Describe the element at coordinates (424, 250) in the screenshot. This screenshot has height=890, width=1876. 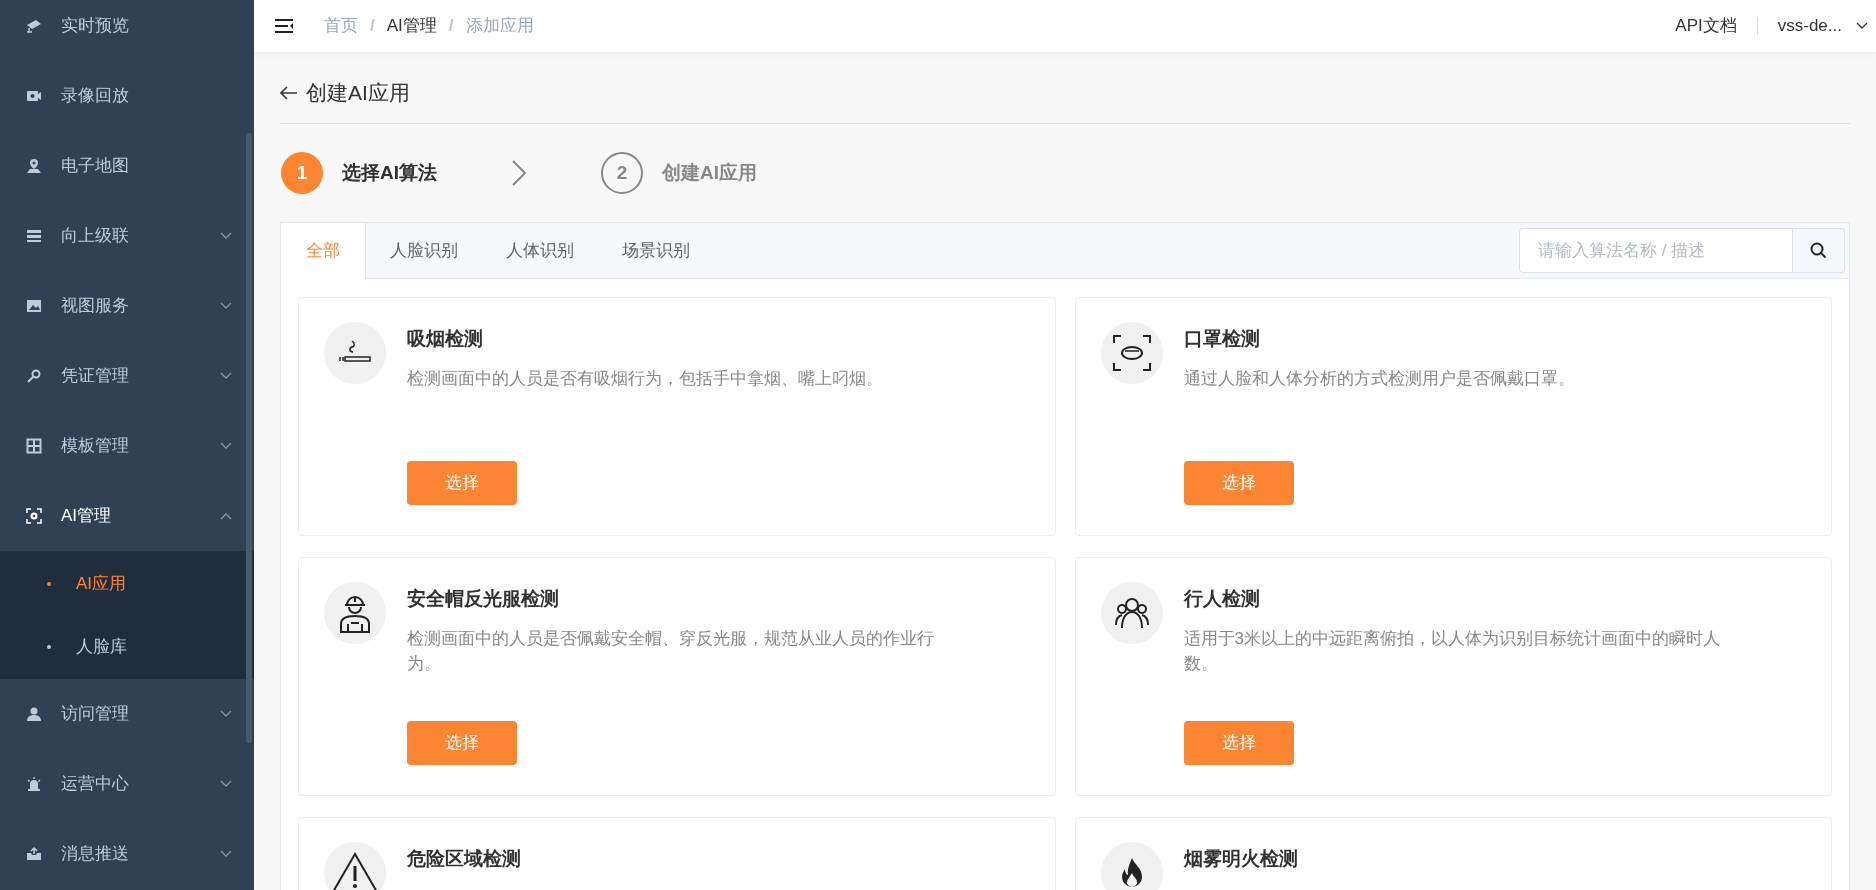
I see `category-tab: 人脸识别` at that location.